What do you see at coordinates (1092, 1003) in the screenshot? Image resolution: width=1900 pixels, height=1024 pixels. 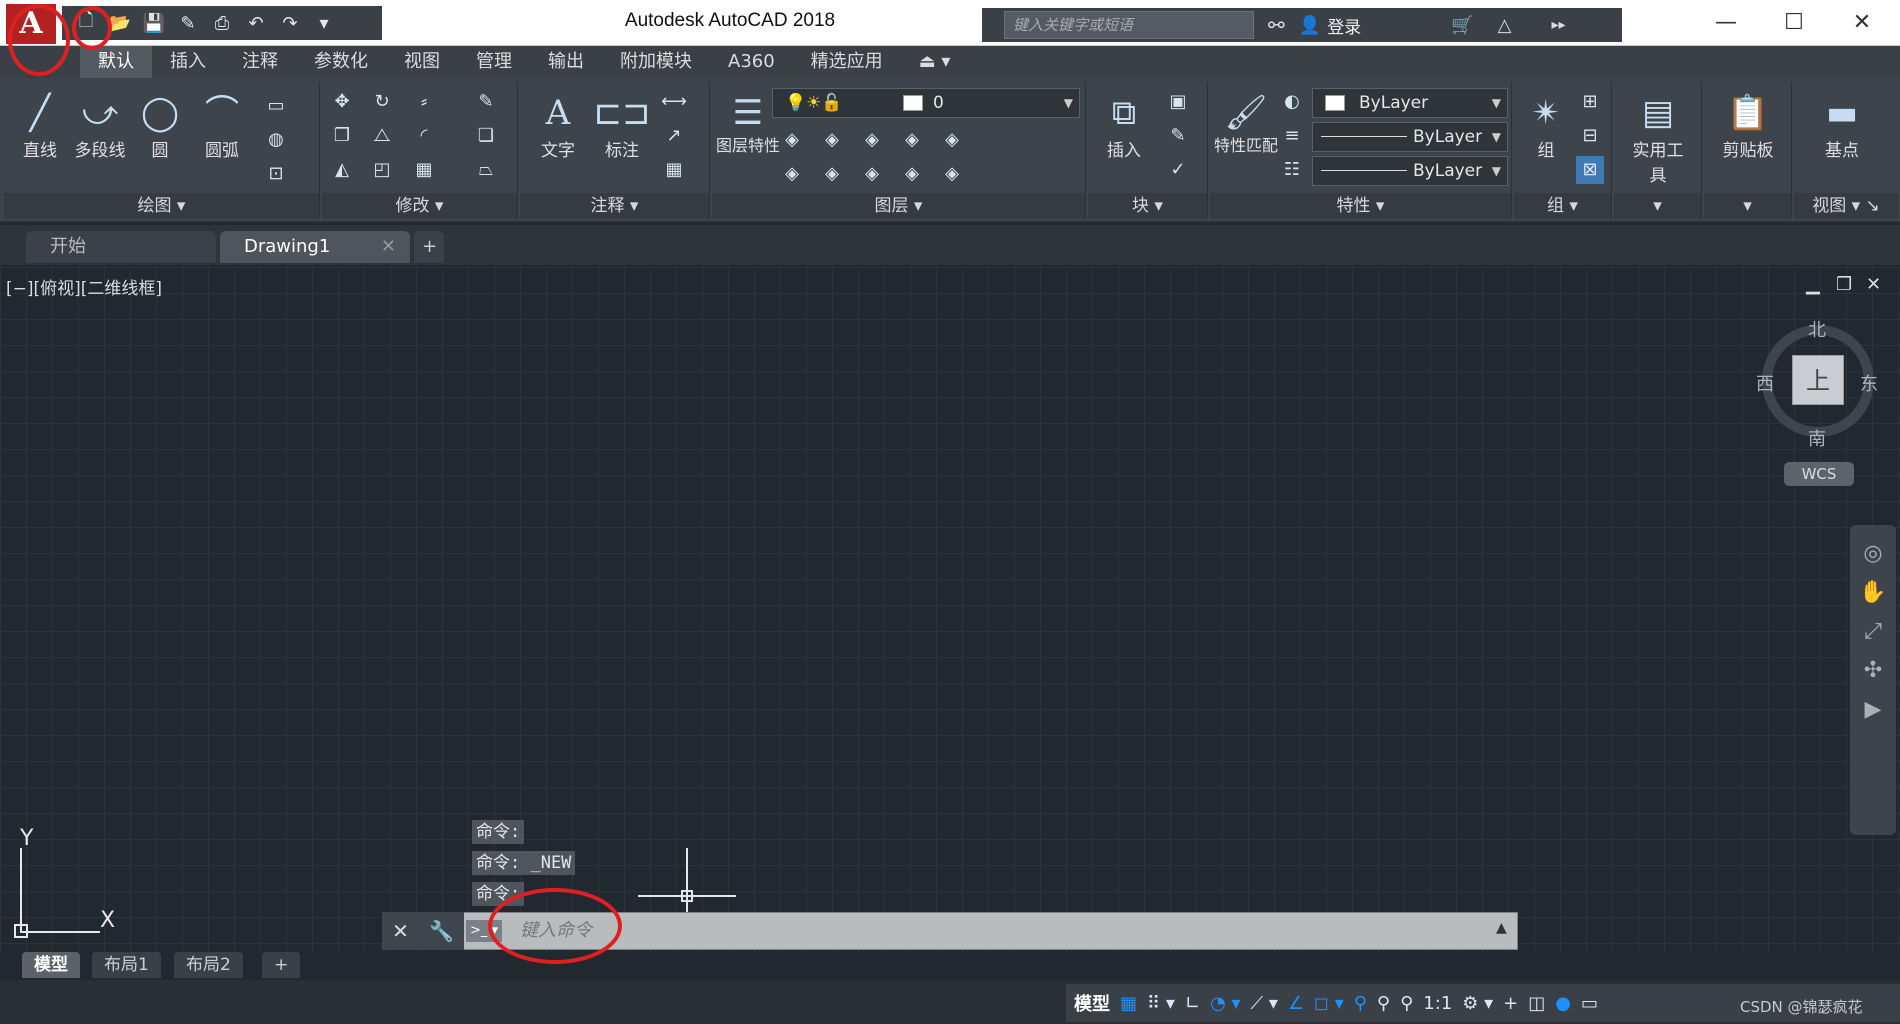 I see `model-space-button: 模型` at bounding box center [1092, 1003].